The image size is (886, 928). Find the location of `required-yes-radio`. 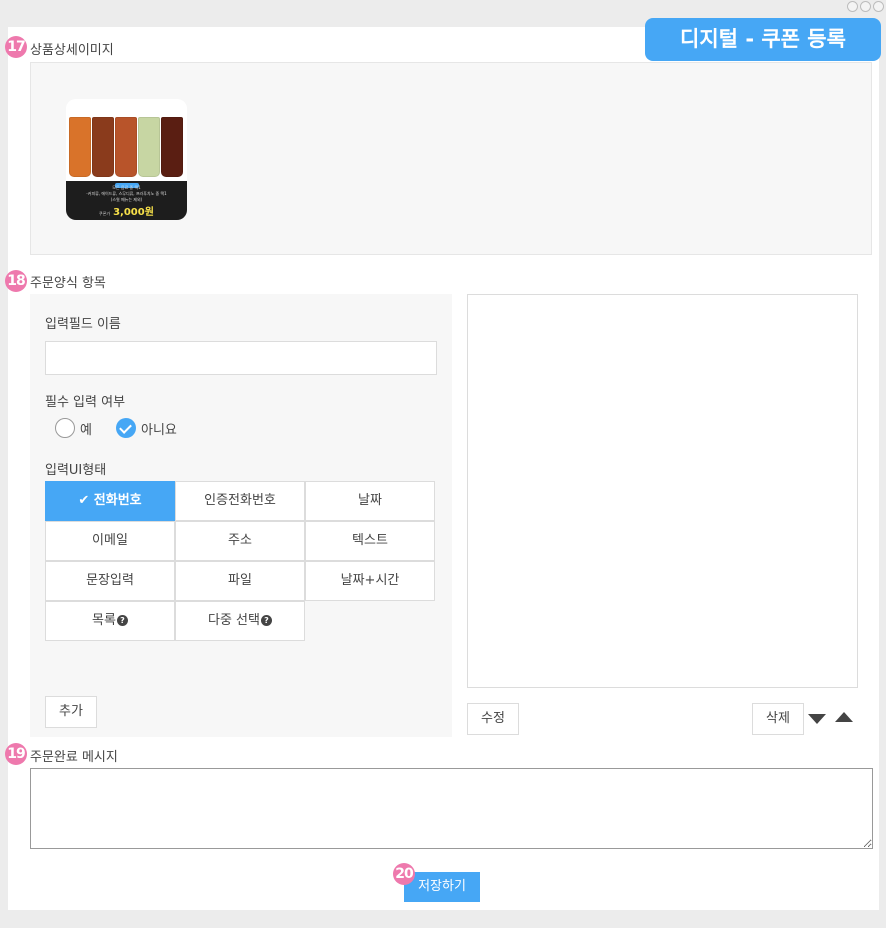

required-yes-radio is located at coordinates (65, 428).